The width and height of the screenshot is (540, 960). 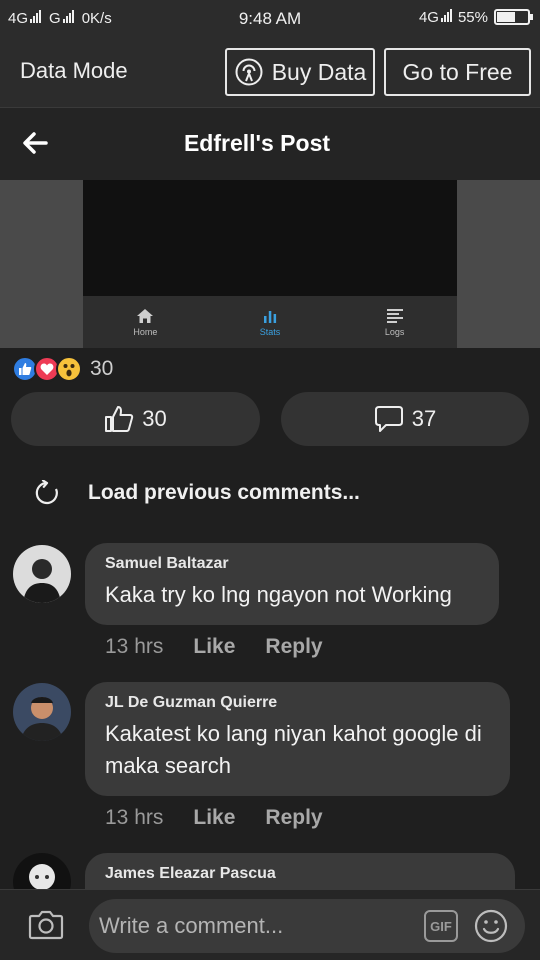 I want to click on comment-composer: GIF, so click(x=270, y=924).